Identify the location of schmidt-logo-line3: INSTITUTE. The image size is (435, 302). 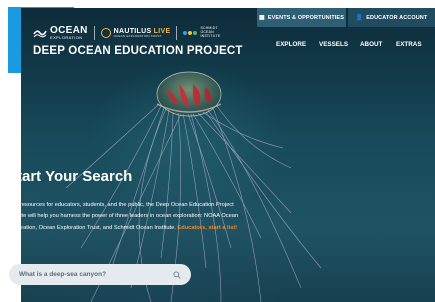
(210, 35).